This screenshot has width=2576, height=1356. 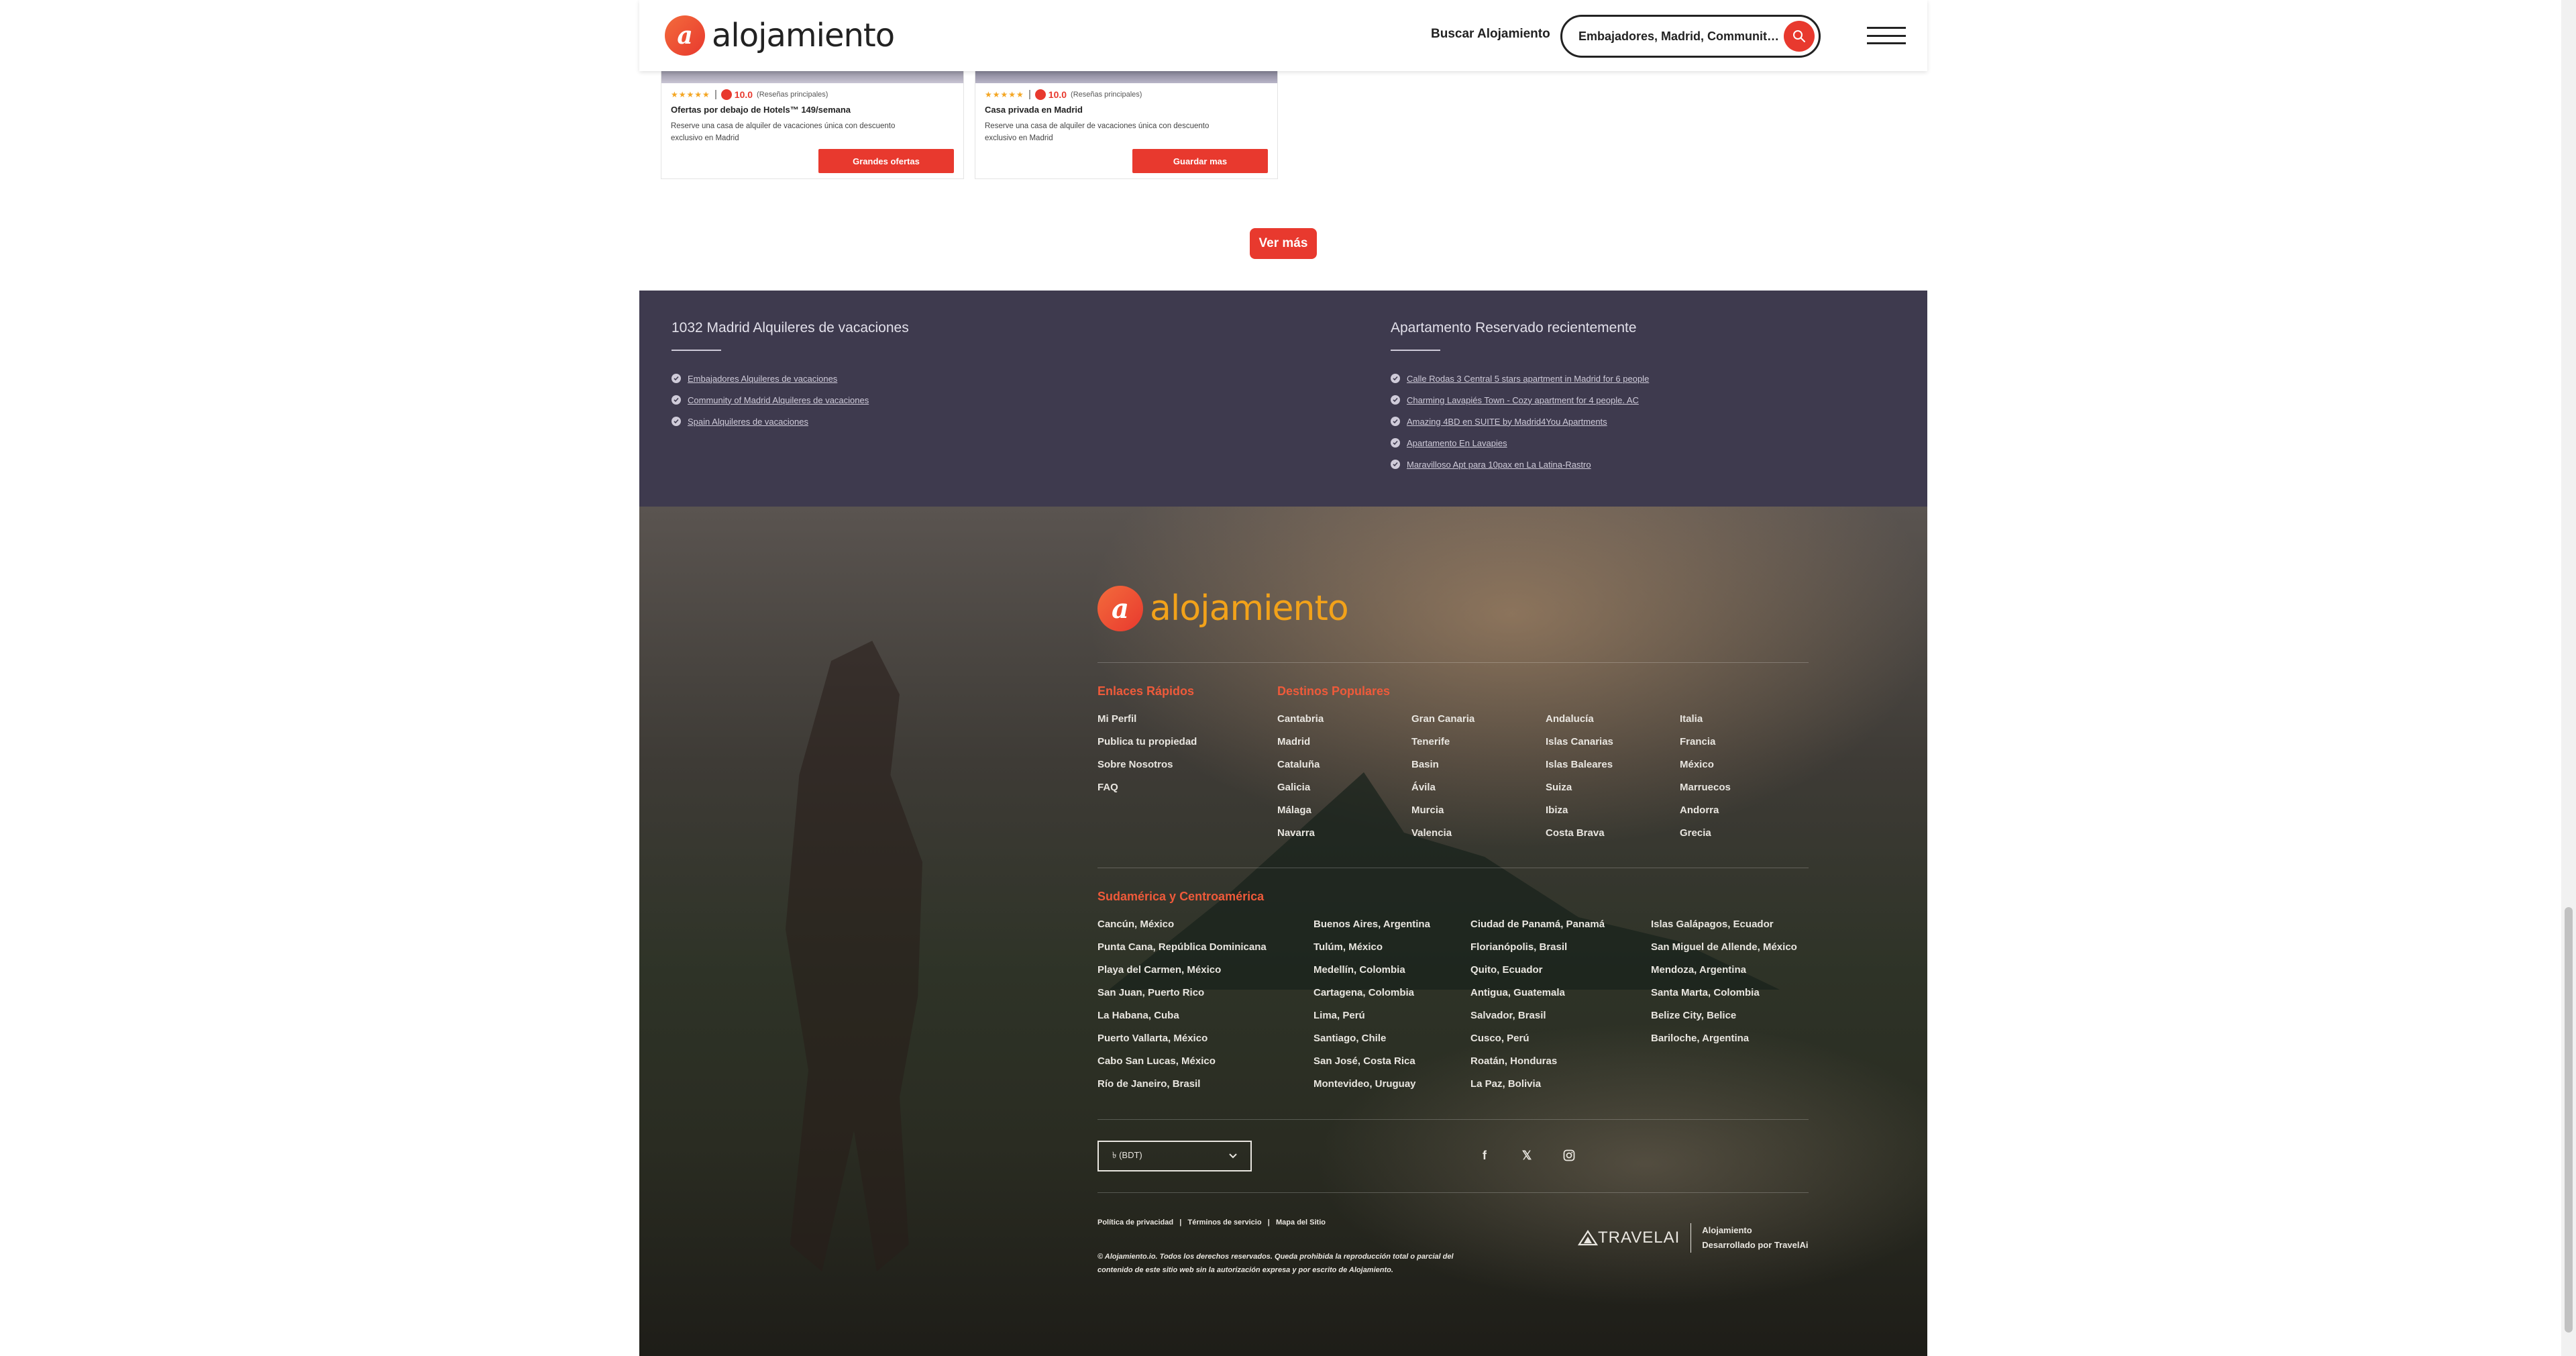 What do you see at coordinates (1799, 36) in the screenshot?
I see `search-button` at bounding box center [1799, 36].